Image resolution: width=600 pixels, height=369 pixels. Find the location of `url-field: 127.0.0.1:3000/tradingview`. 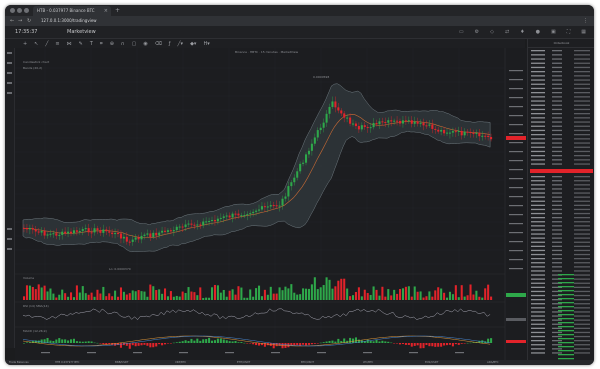

url-field: 127.0.0.1:3000/tradingview is located at coordinates (291, 21).